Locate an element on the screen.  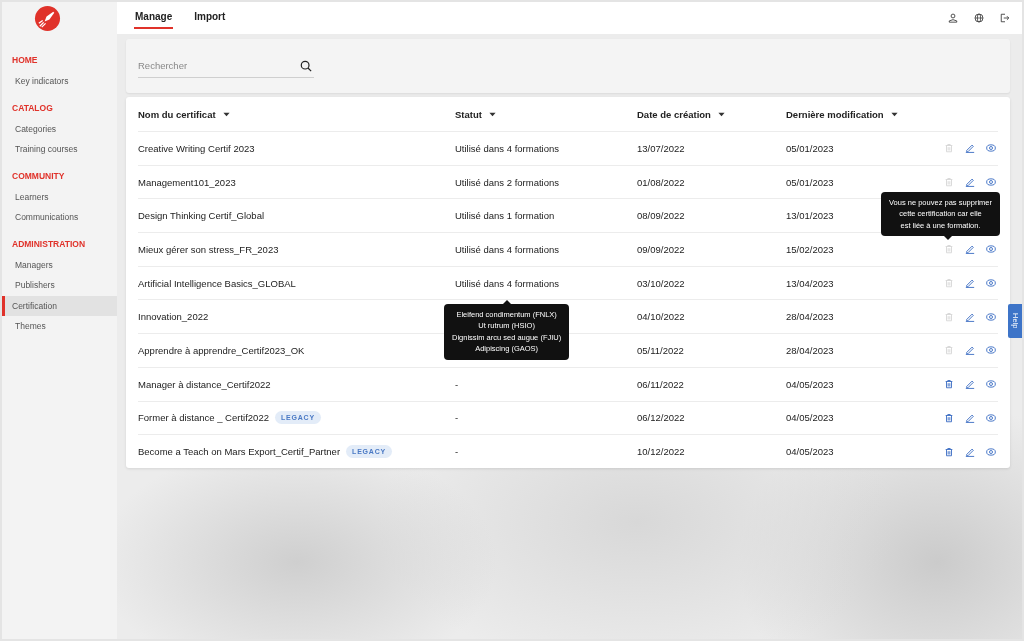
table-cell: 13/01/2023 is located at coordinates (810, 216).